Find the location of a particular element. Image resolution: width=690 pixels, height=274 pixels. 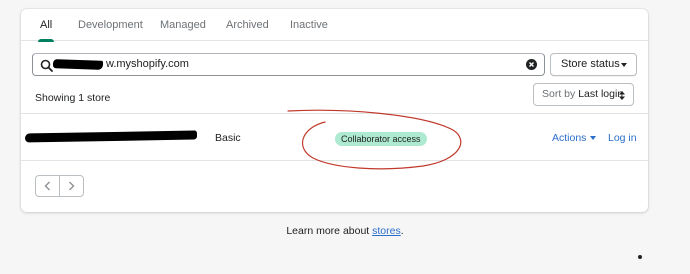

footer-help-text: Learn more about stores. is located at coordinates (345, 231).